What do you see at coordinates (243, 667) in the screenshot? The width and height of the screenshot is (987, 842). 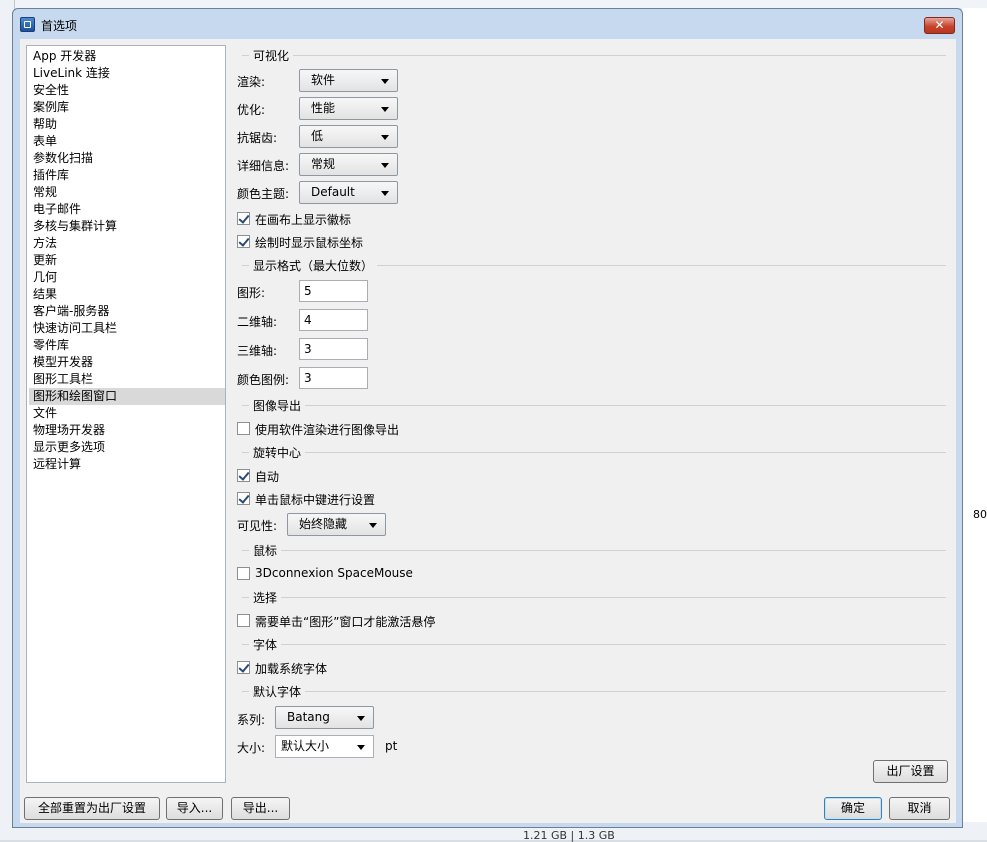 I see `load-system-fonts-checkbox` at bounding box center [243, 667].